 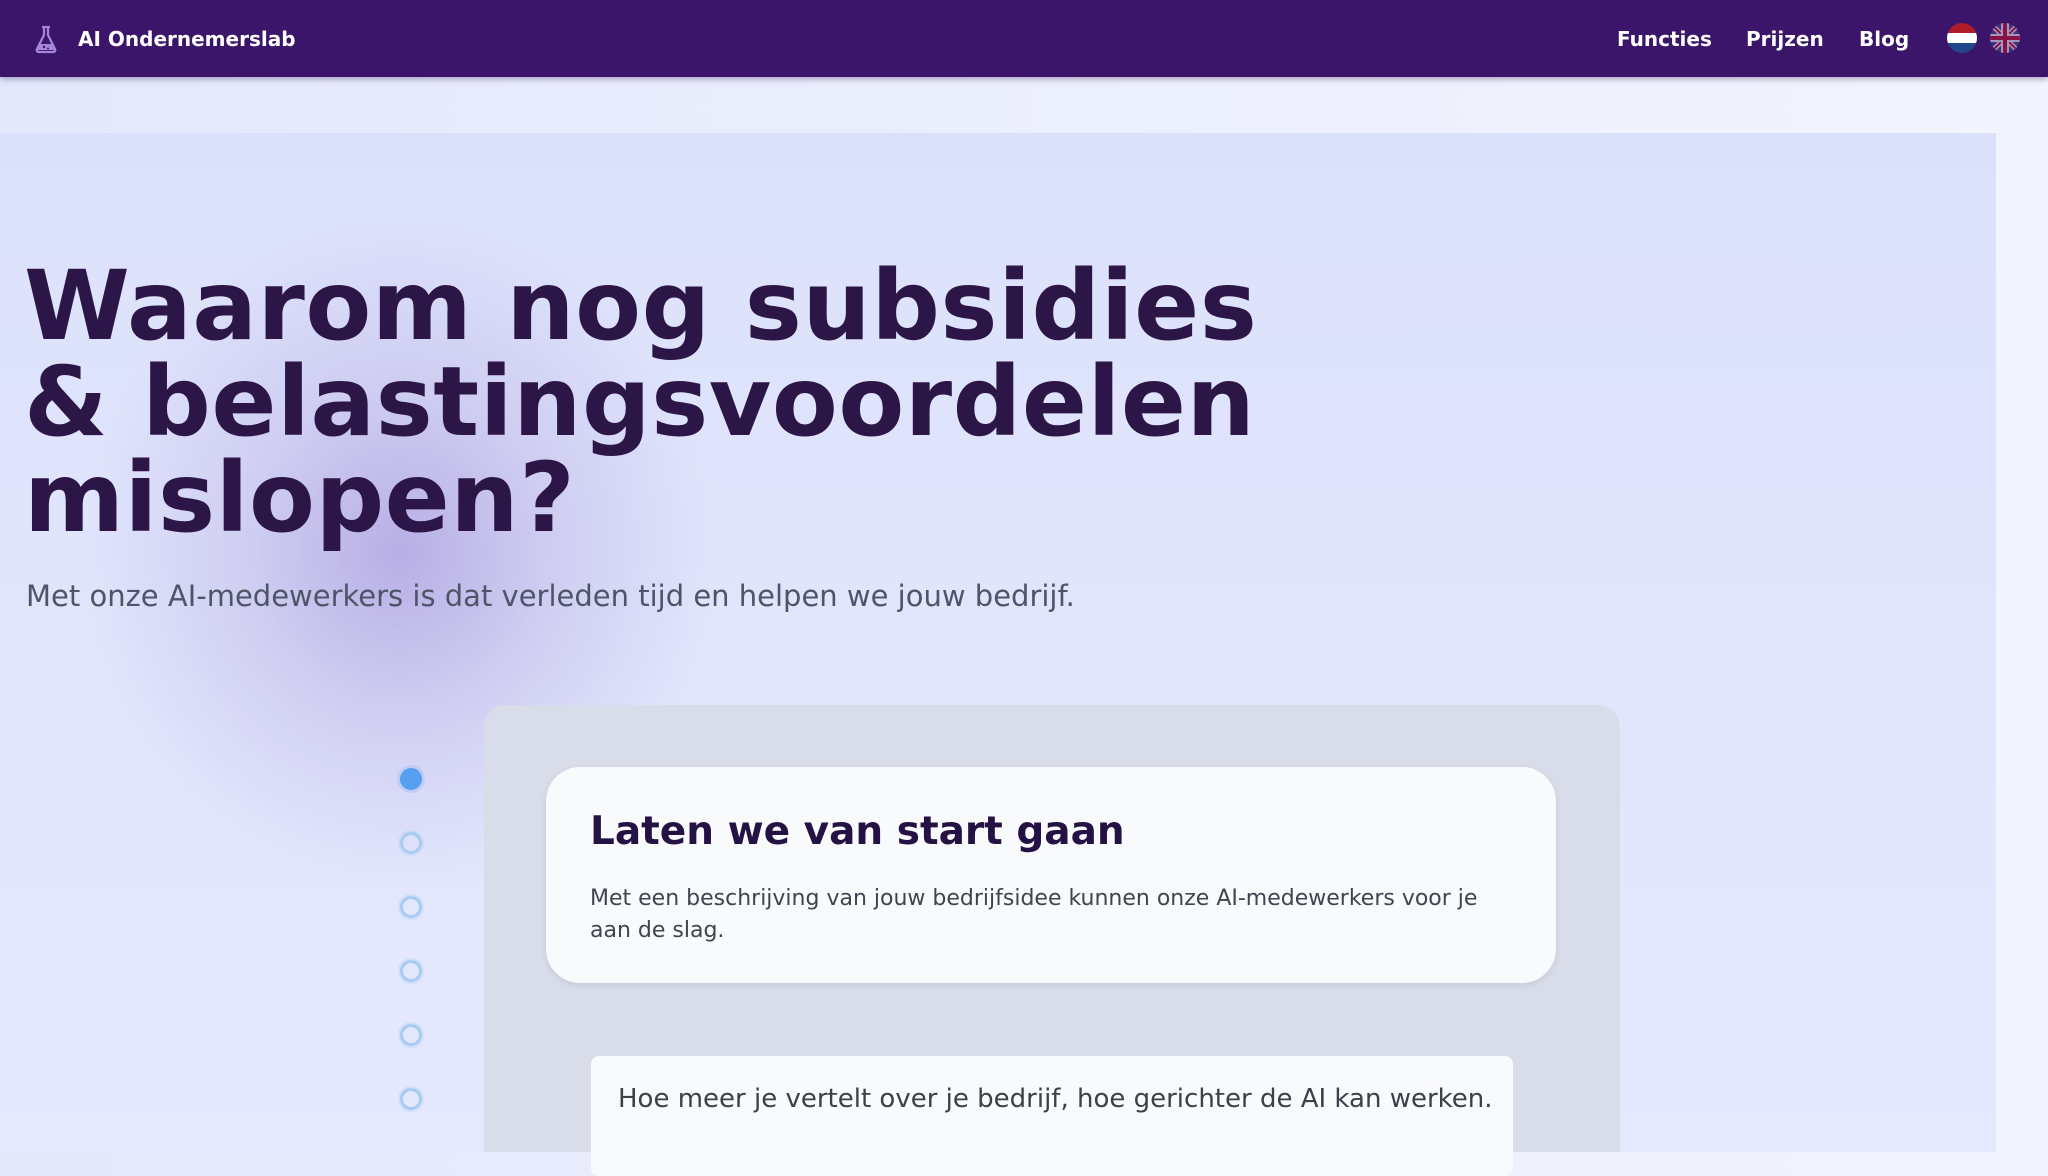 What do you see at coordinates (46, 39) in the screenshot?
I see `flask-icon` at bounding box center [46, 39].